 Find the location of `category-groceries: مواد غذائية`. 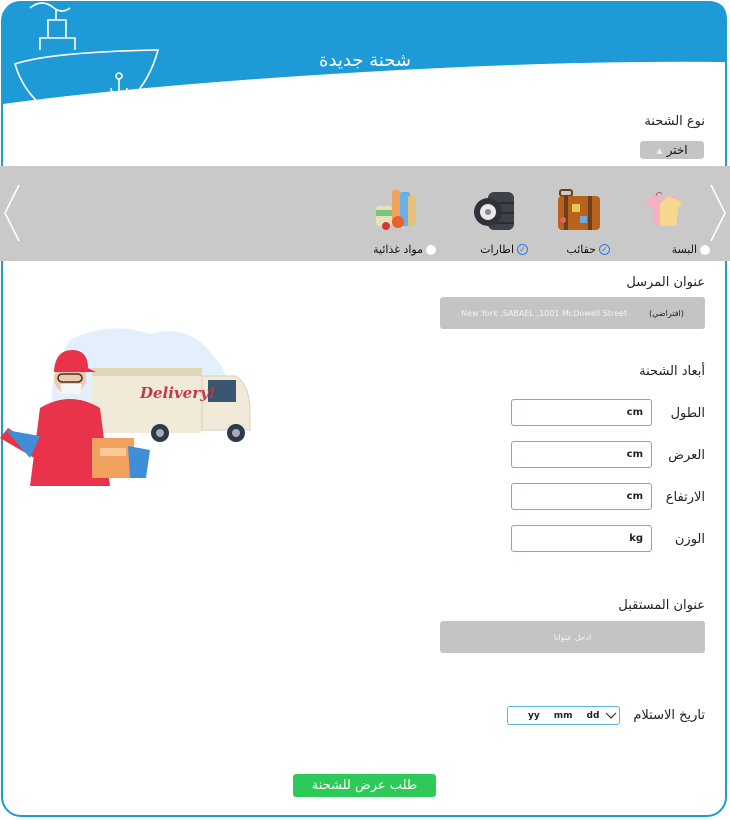

category-groceries: مواد غذائية is located at coordinates (391, 221).